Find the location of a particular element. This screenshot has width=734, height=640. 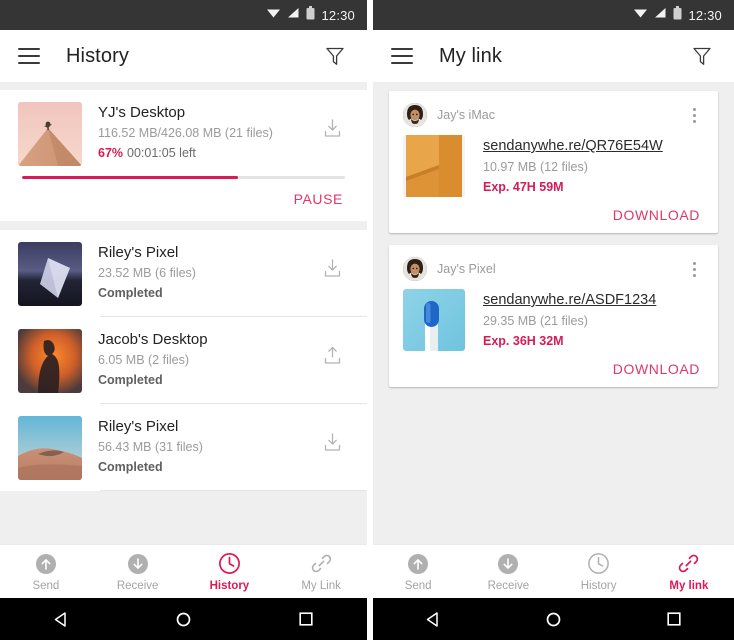

status-bar: 12:30 is located at coordinates (183, 15).